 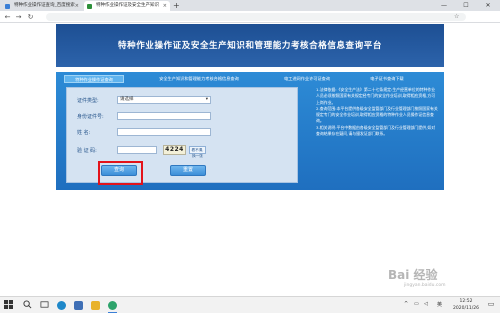 I want to click on windows-start-icon, so click(x=8, y=305).